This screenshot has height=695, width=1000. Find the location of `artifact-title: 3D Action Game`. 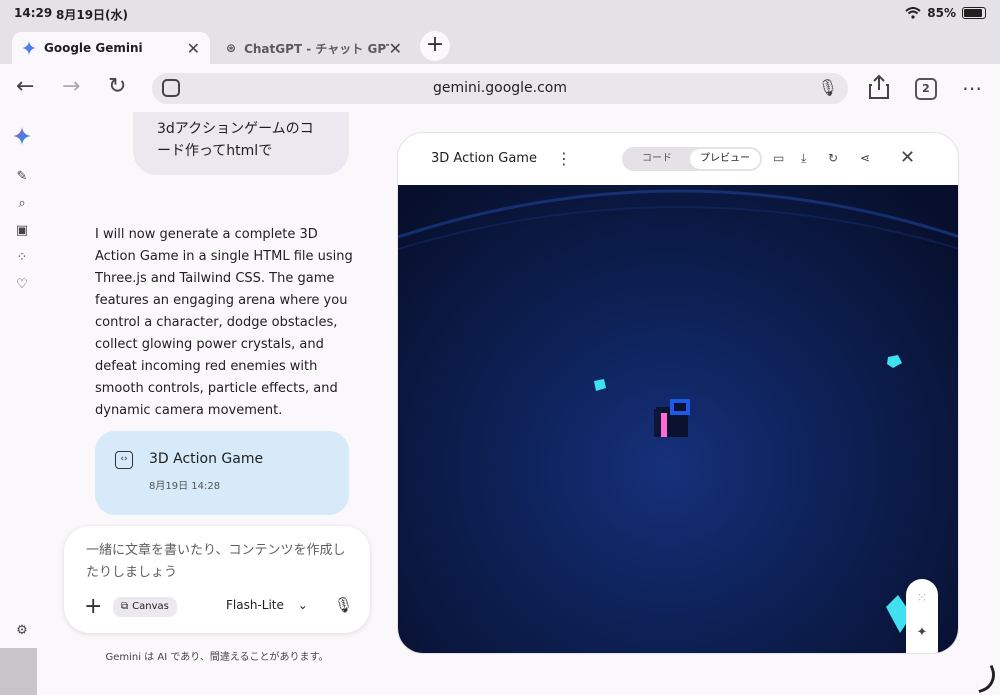

artifact-title: 3D Action Game is located at coordinates (206, 459).